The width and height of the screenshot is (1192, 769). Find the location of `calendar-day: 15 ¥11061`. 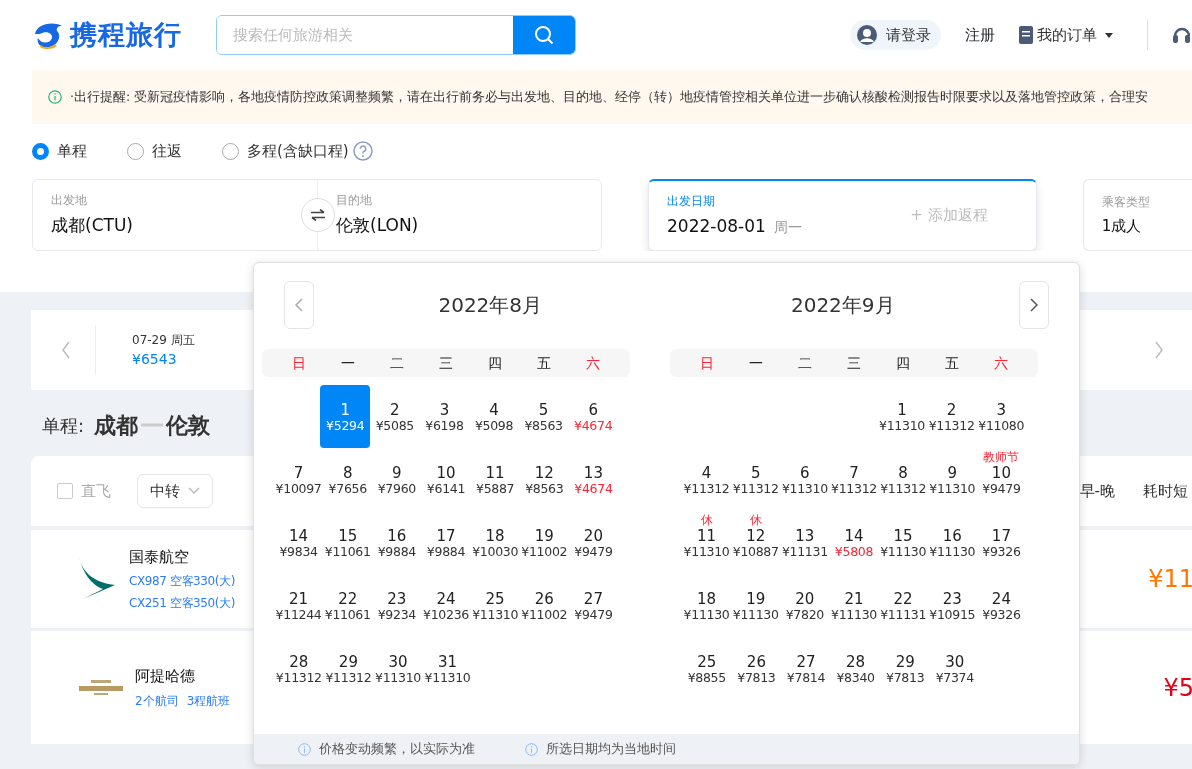

calendar-day: 15 ¥11061 is located at coordinates (348, 542).